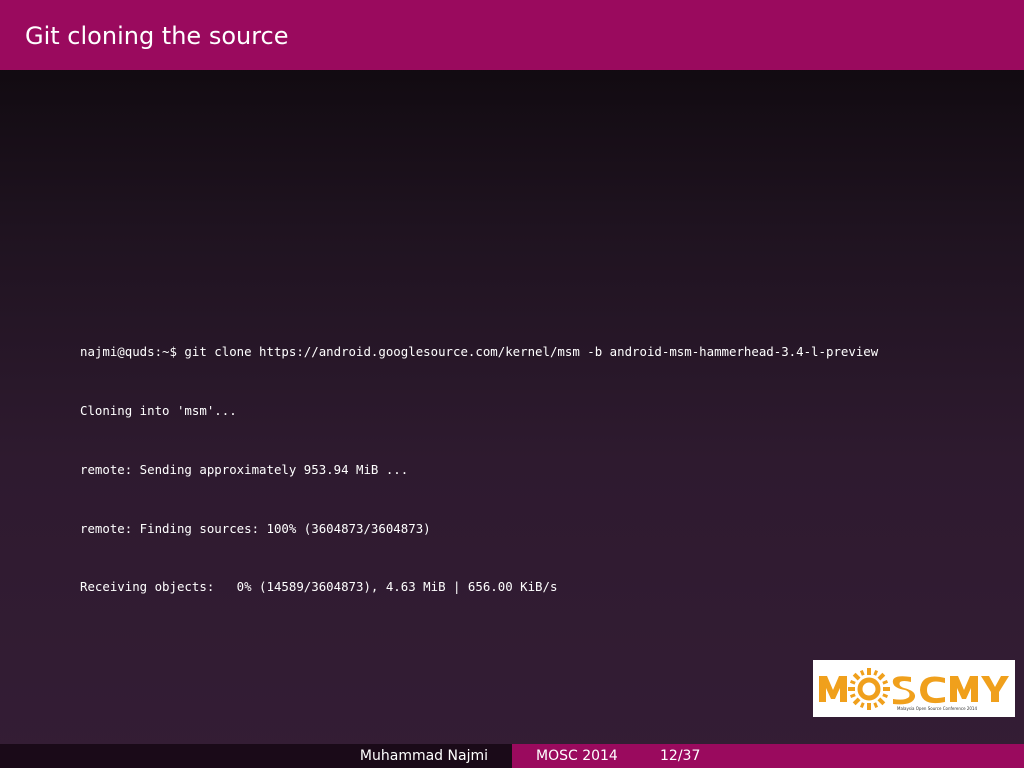  I want to click on footer-author: Muhammad Najmi, so click(423, 756).